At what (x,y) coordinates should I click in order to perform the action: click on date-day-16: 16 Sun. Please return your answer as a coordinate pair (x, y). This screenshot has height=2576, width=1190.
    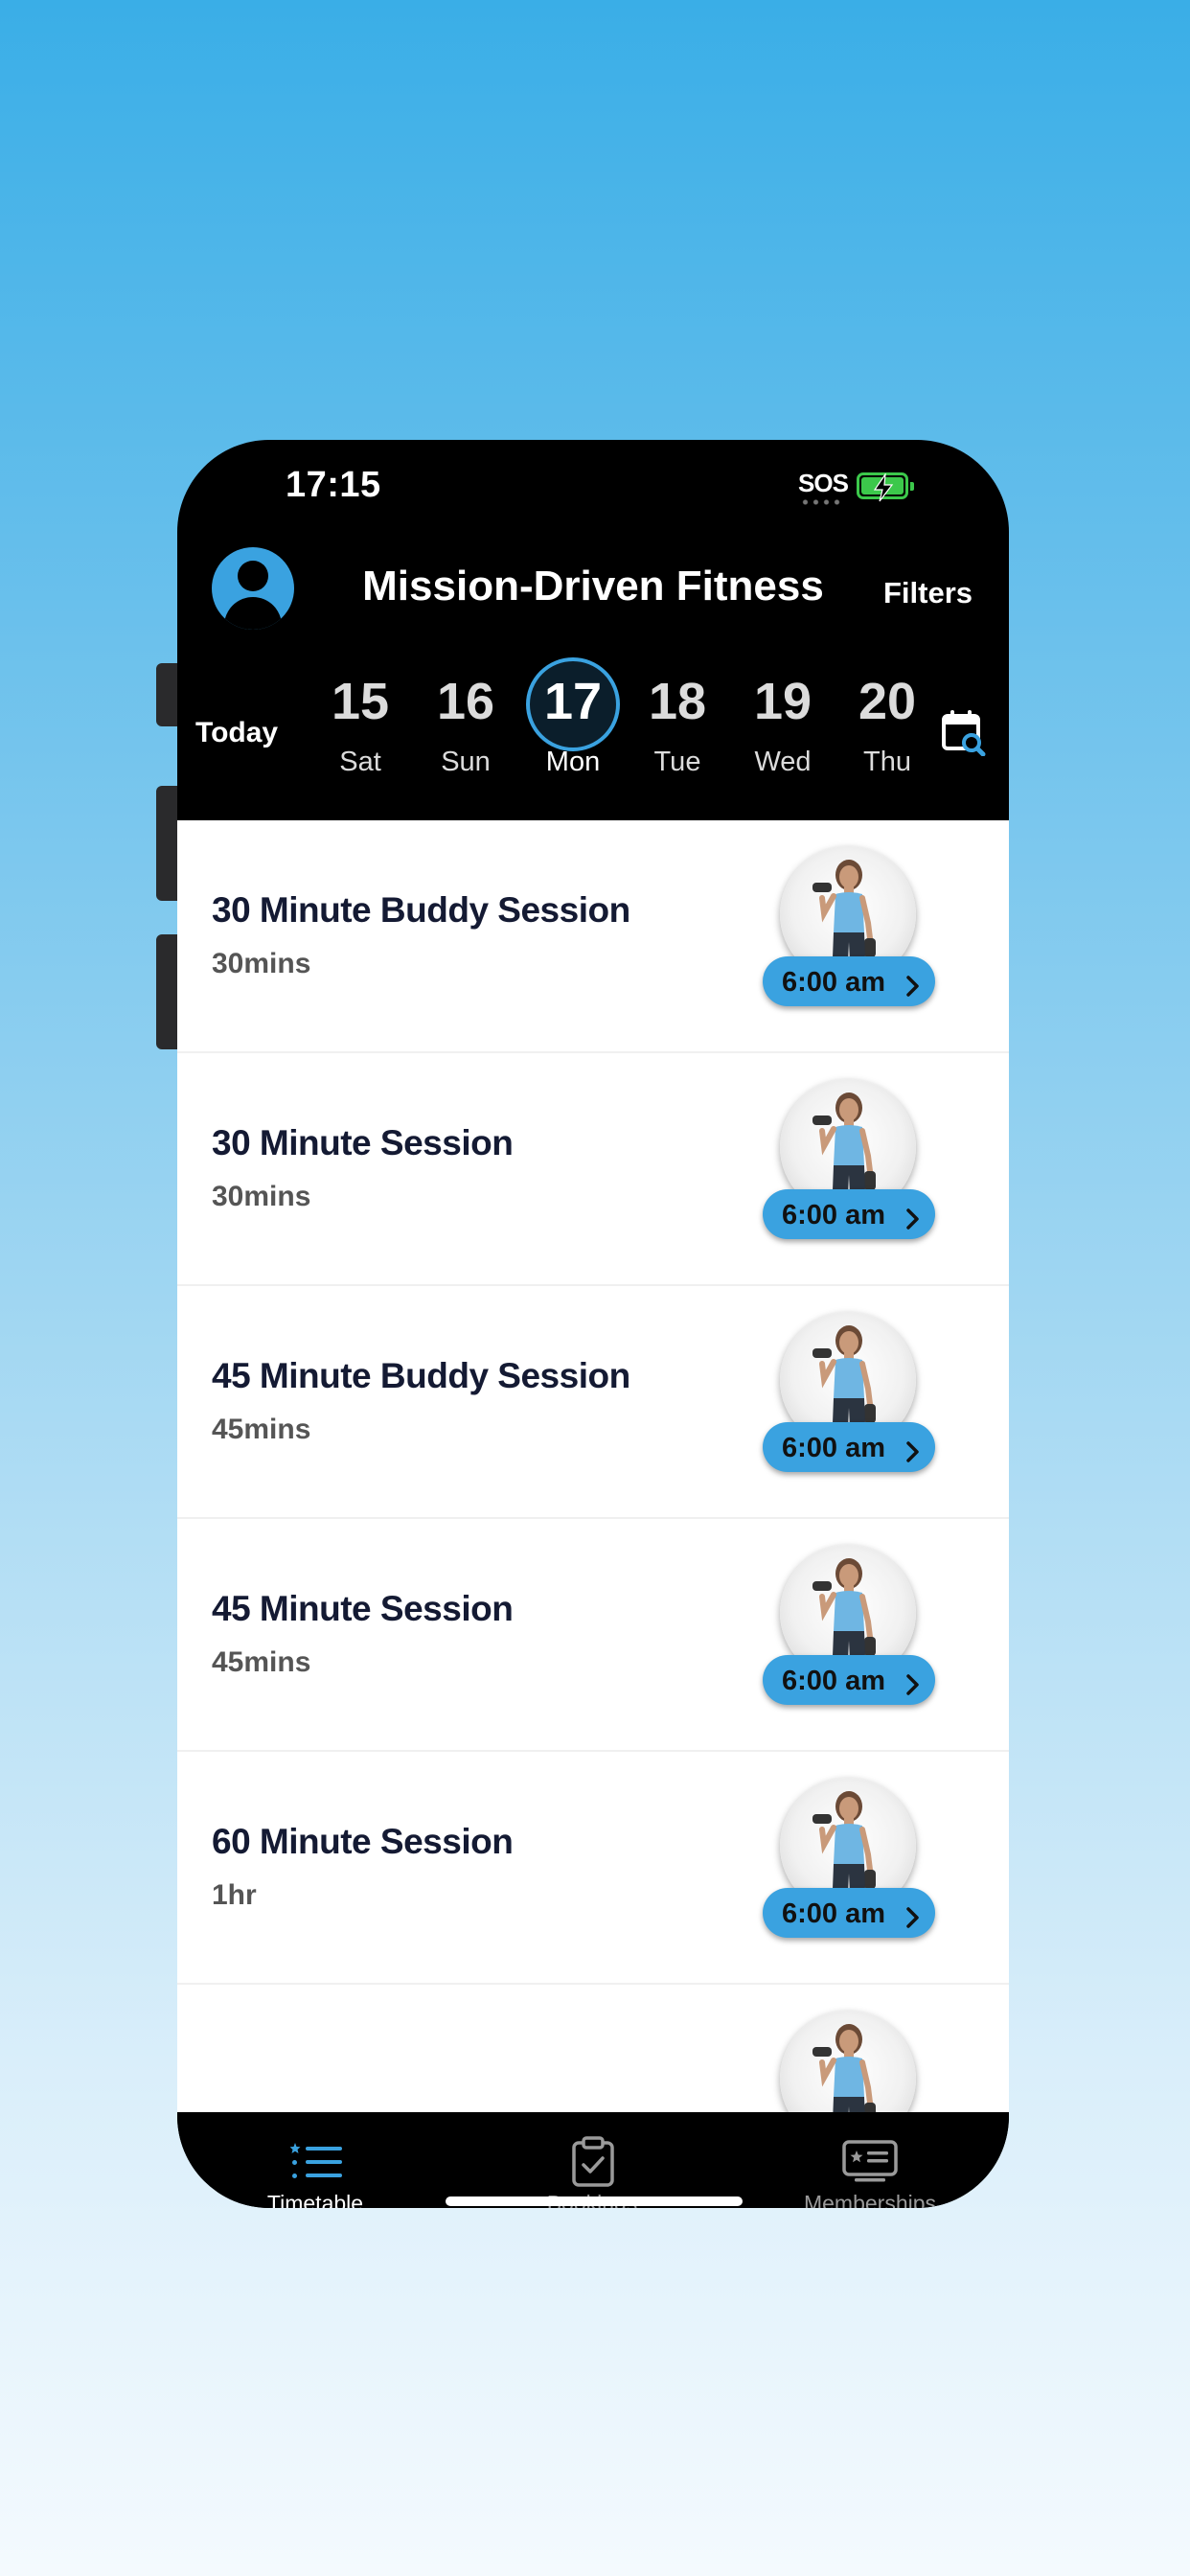
    Looking at the image, I should click on (466, 718).